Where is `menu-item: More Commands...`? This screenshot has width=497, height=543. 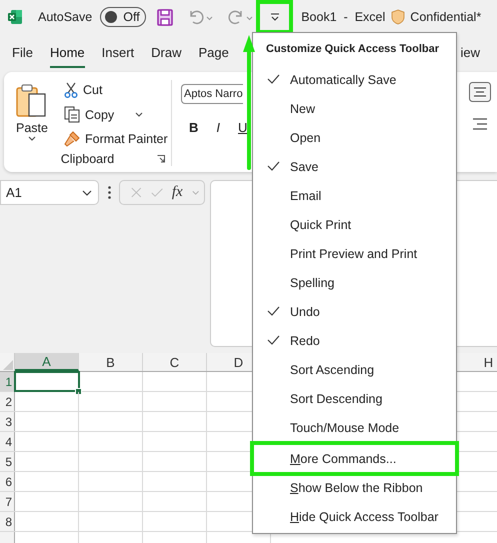 menu-item: More Commands... is located at coordinates (354, 458).